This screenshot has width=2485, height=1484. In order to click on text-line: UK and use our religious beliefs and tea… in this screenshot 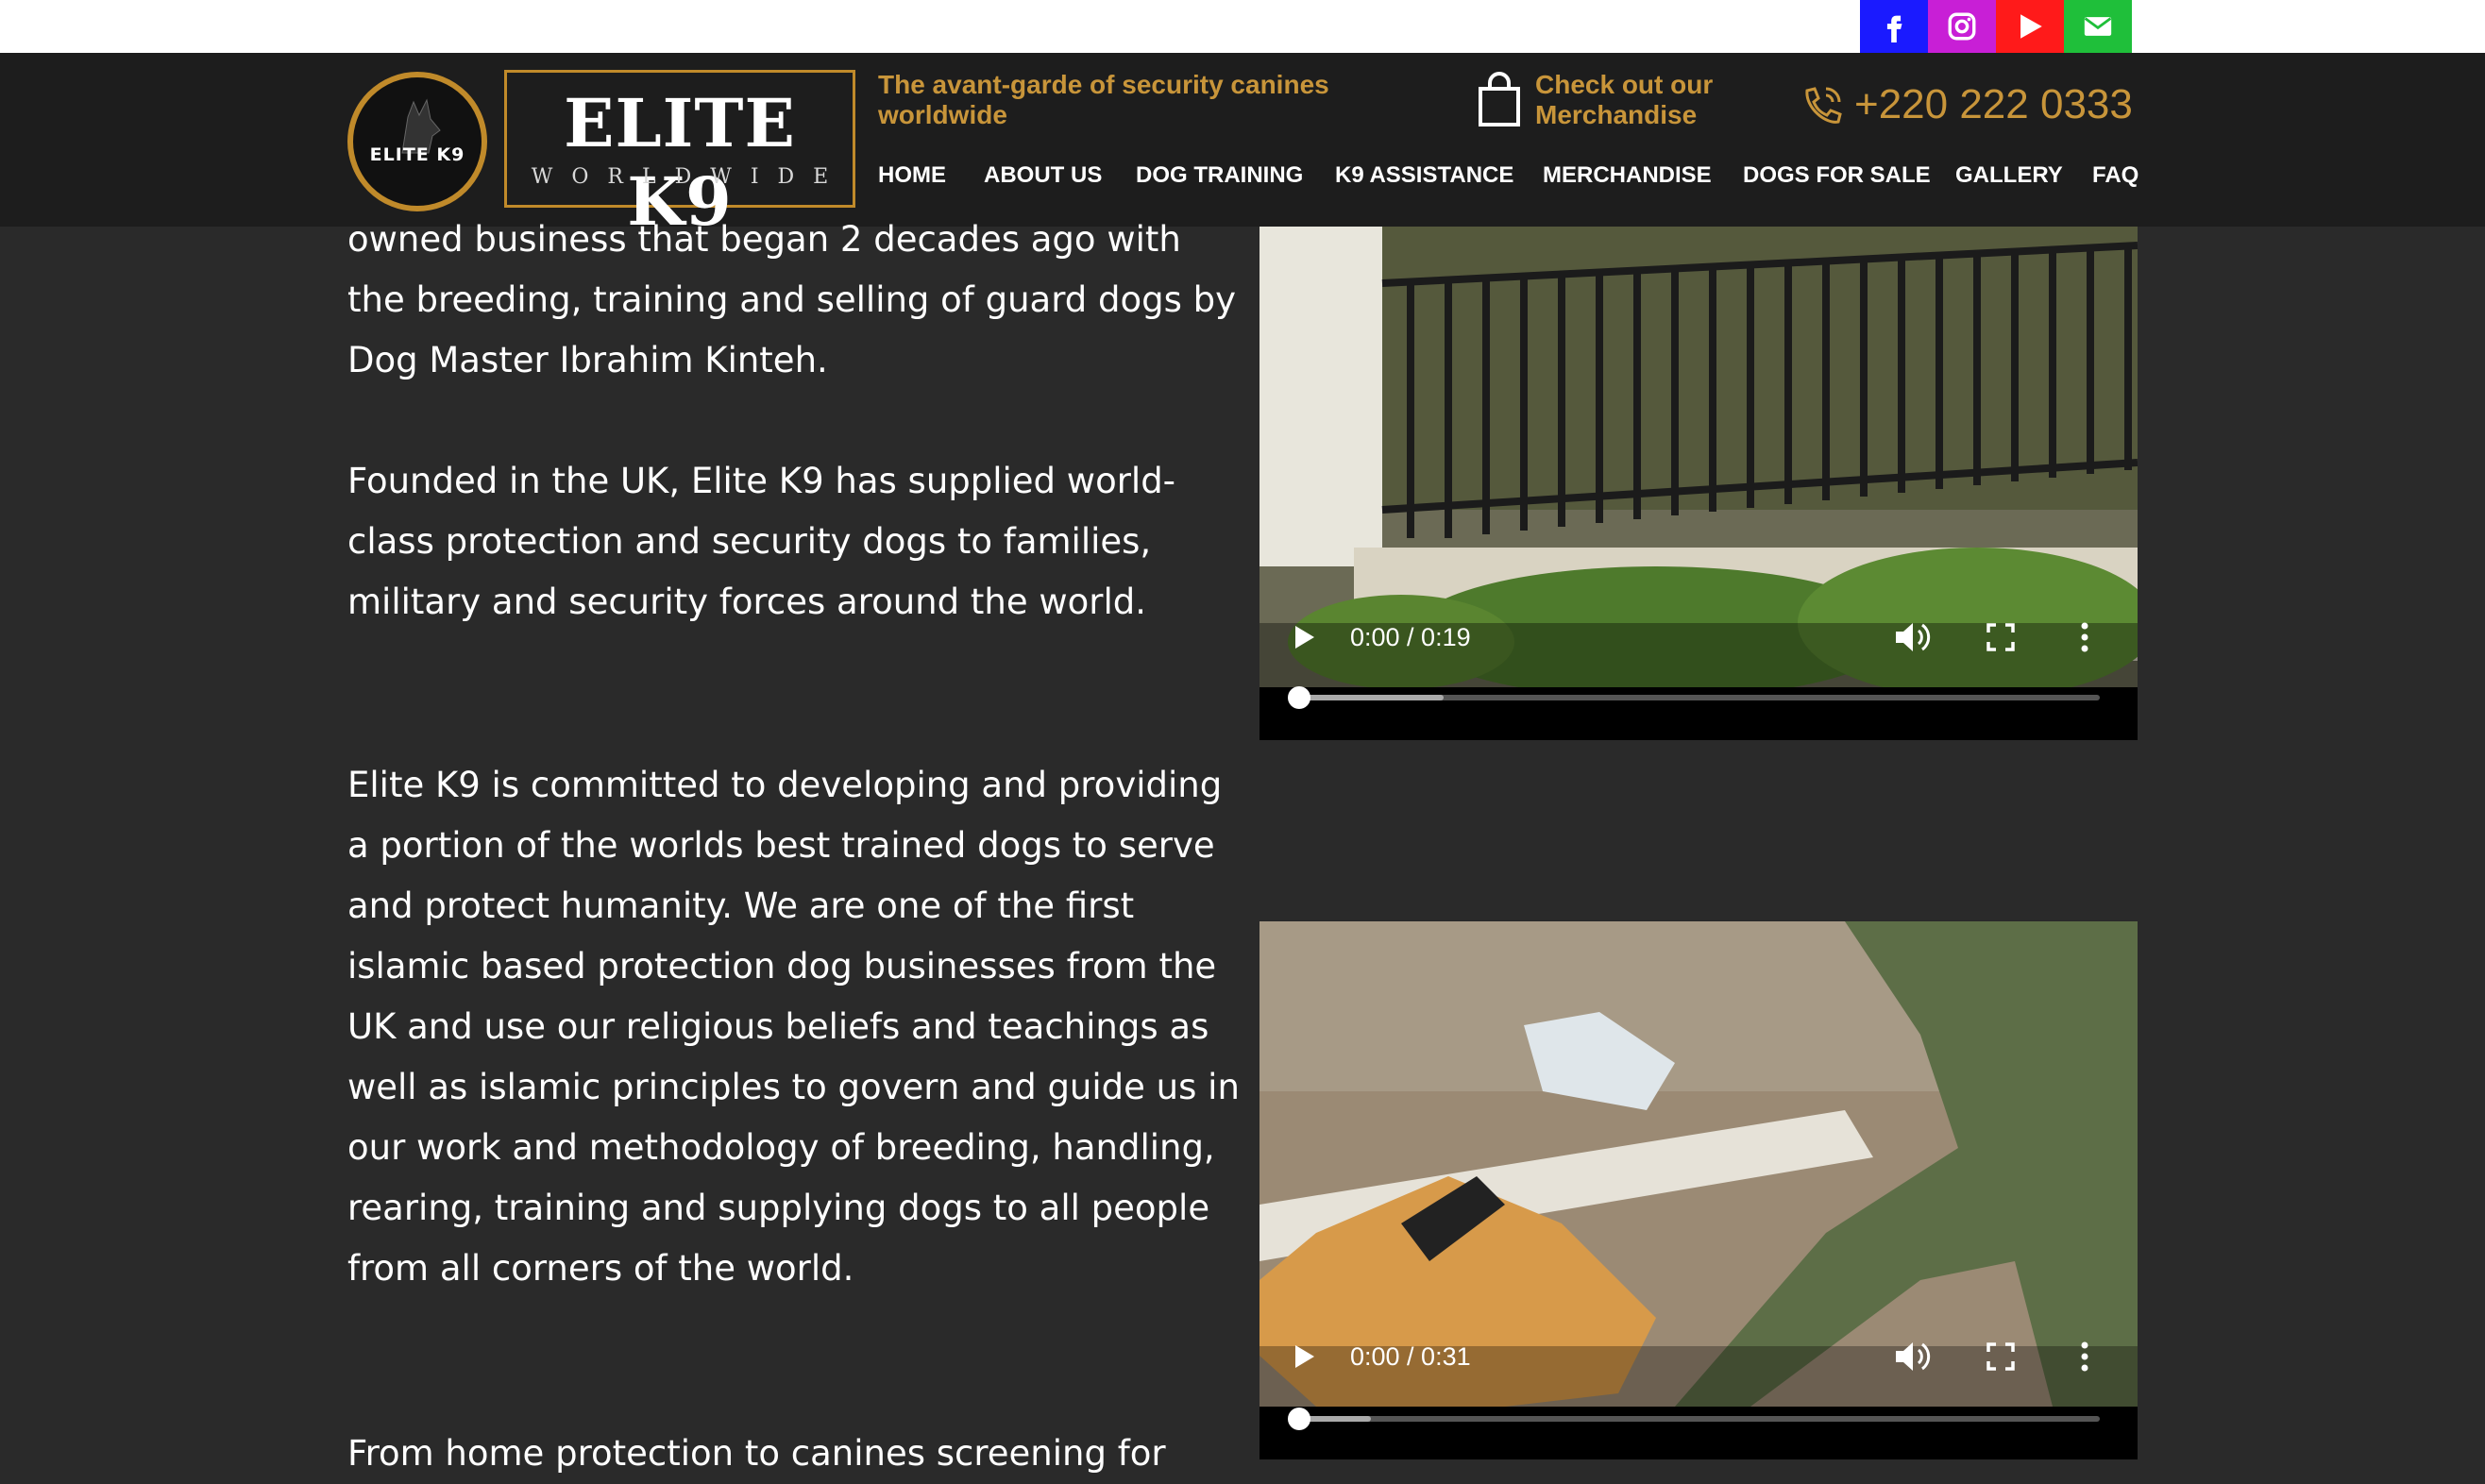, I will do `click(778, 1026)`.